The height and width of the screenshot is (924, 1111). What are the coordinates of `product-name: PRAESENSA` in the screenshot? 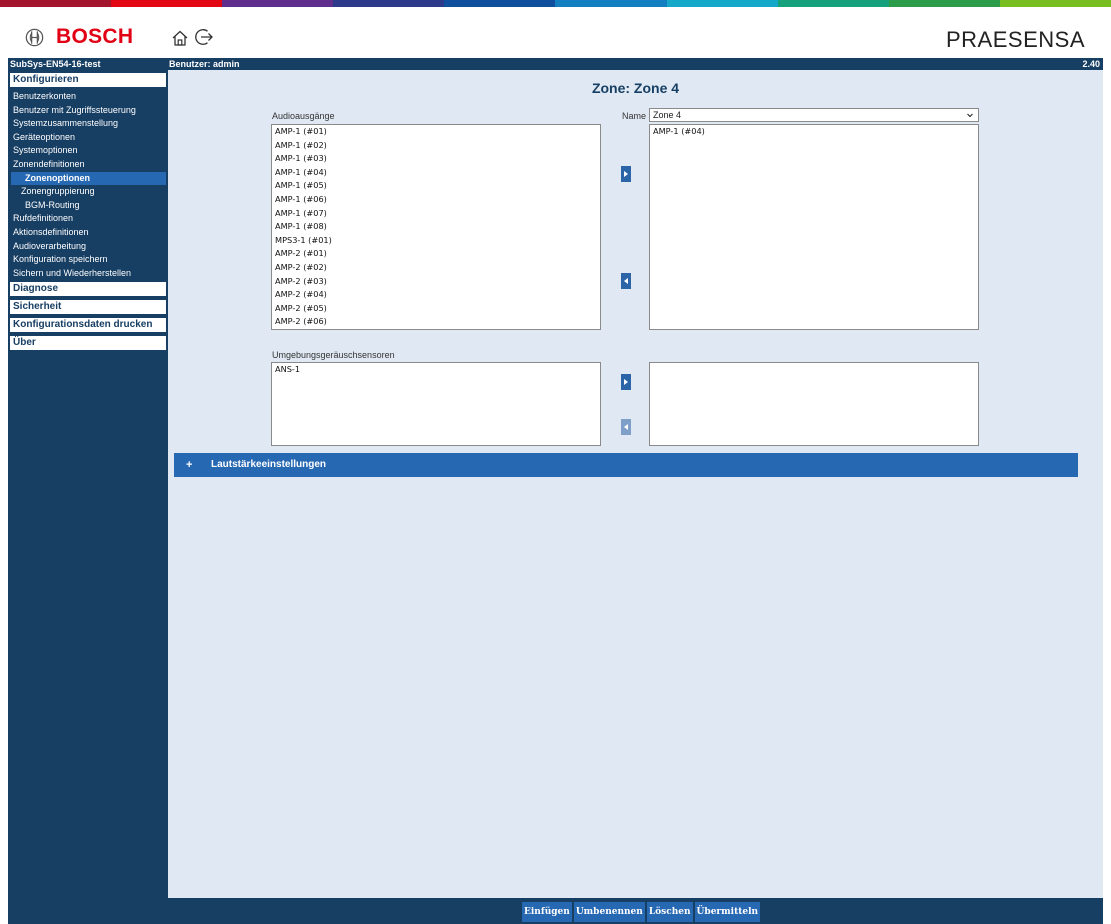 It's located at (1015, 39).